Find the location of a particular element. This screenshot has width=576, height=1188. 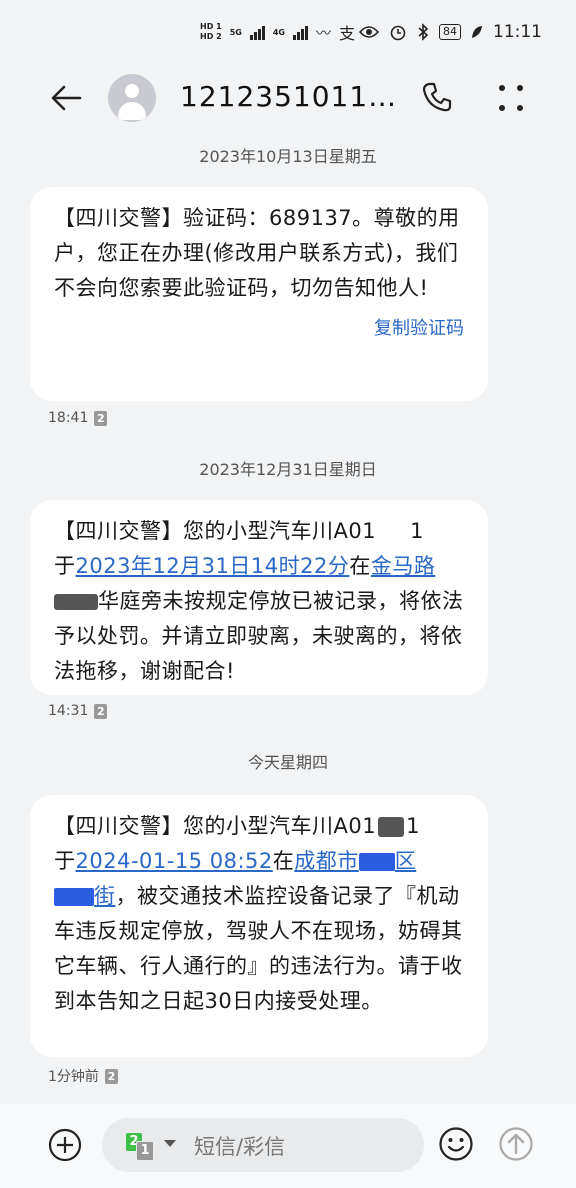

hd-indicator: HD 1 HD 2 is located at coordinates (211, 32).